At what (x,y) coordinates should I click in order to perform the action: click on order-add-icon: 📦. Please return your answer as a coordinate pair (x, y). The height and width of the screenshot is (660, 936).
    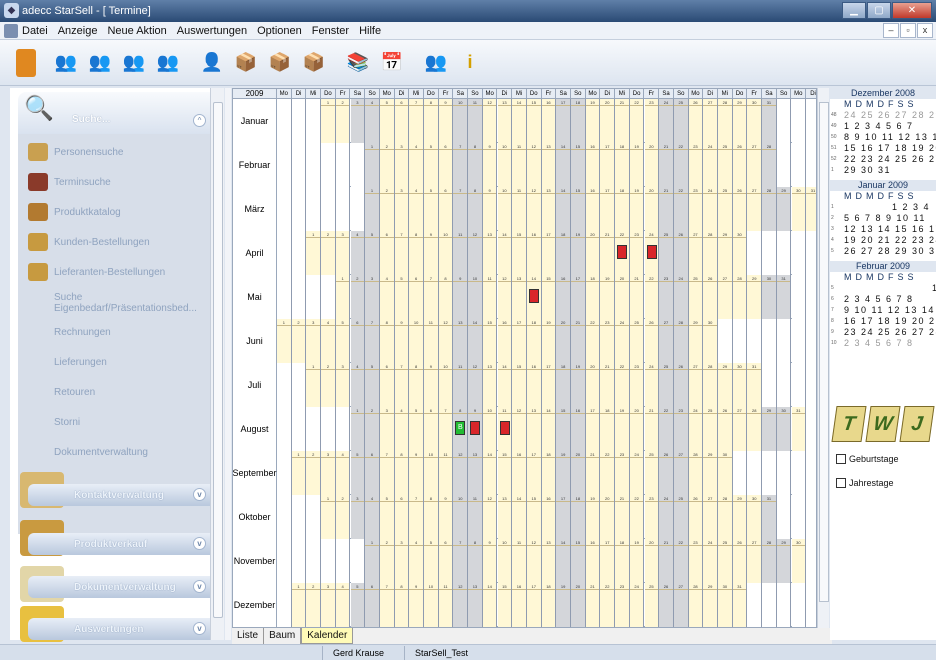
    Looking at the image, I should click on (280, 63).